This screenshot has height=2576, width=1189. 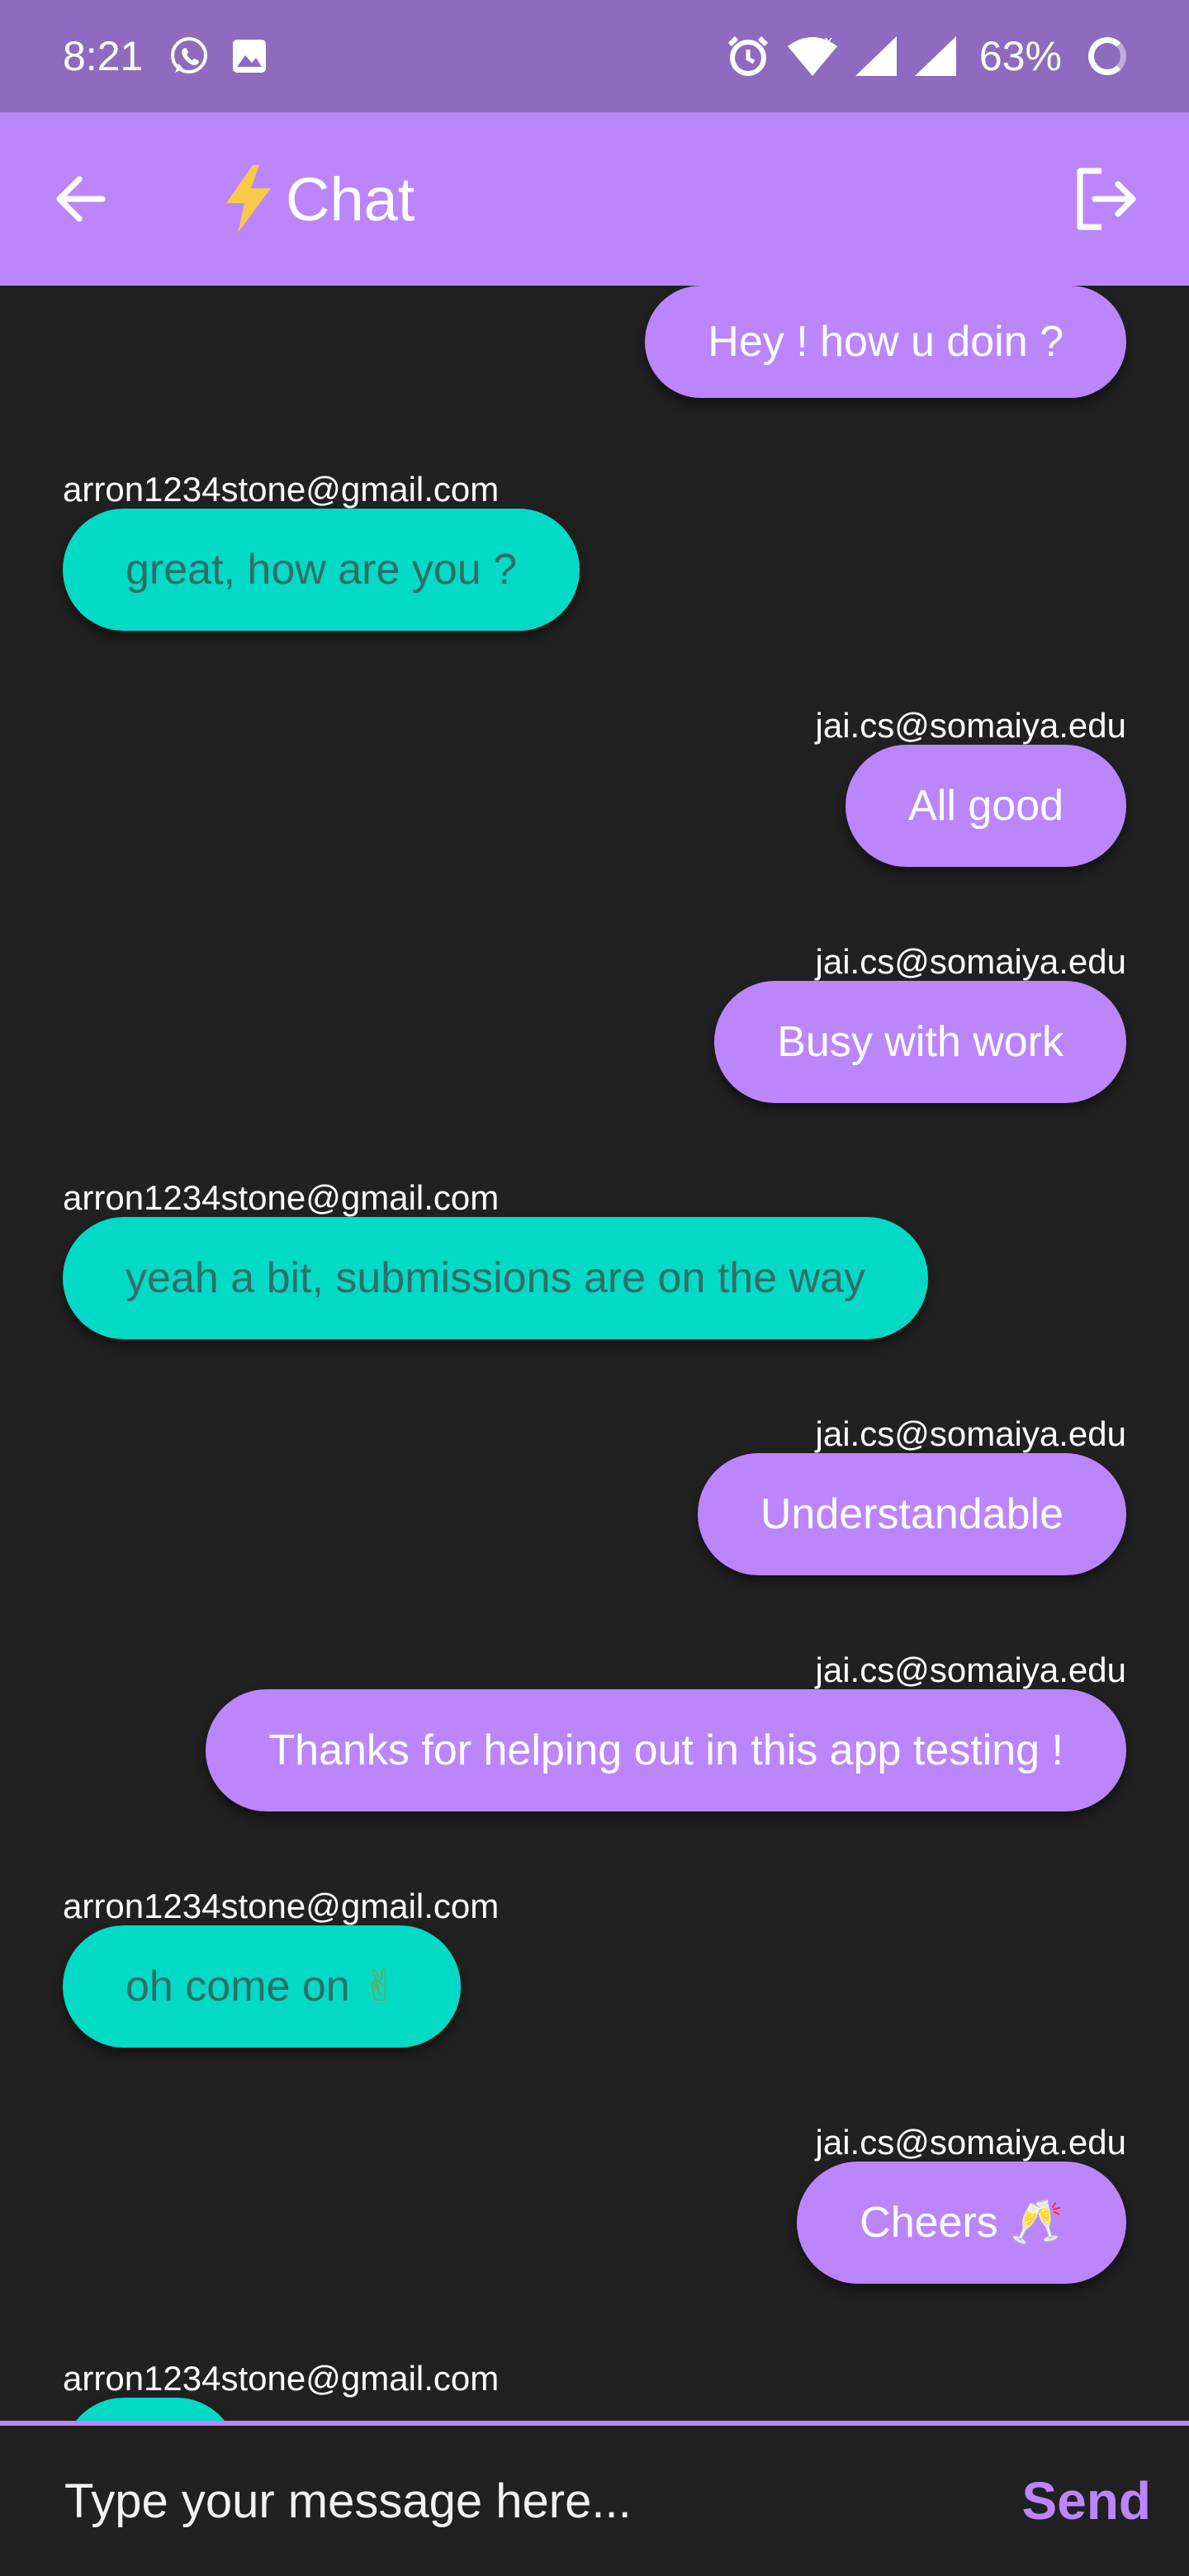 What do you see at coordinates (103, 56) in the screenshot?
I see `status-time: 8:21` at bounding box center [103, 56].